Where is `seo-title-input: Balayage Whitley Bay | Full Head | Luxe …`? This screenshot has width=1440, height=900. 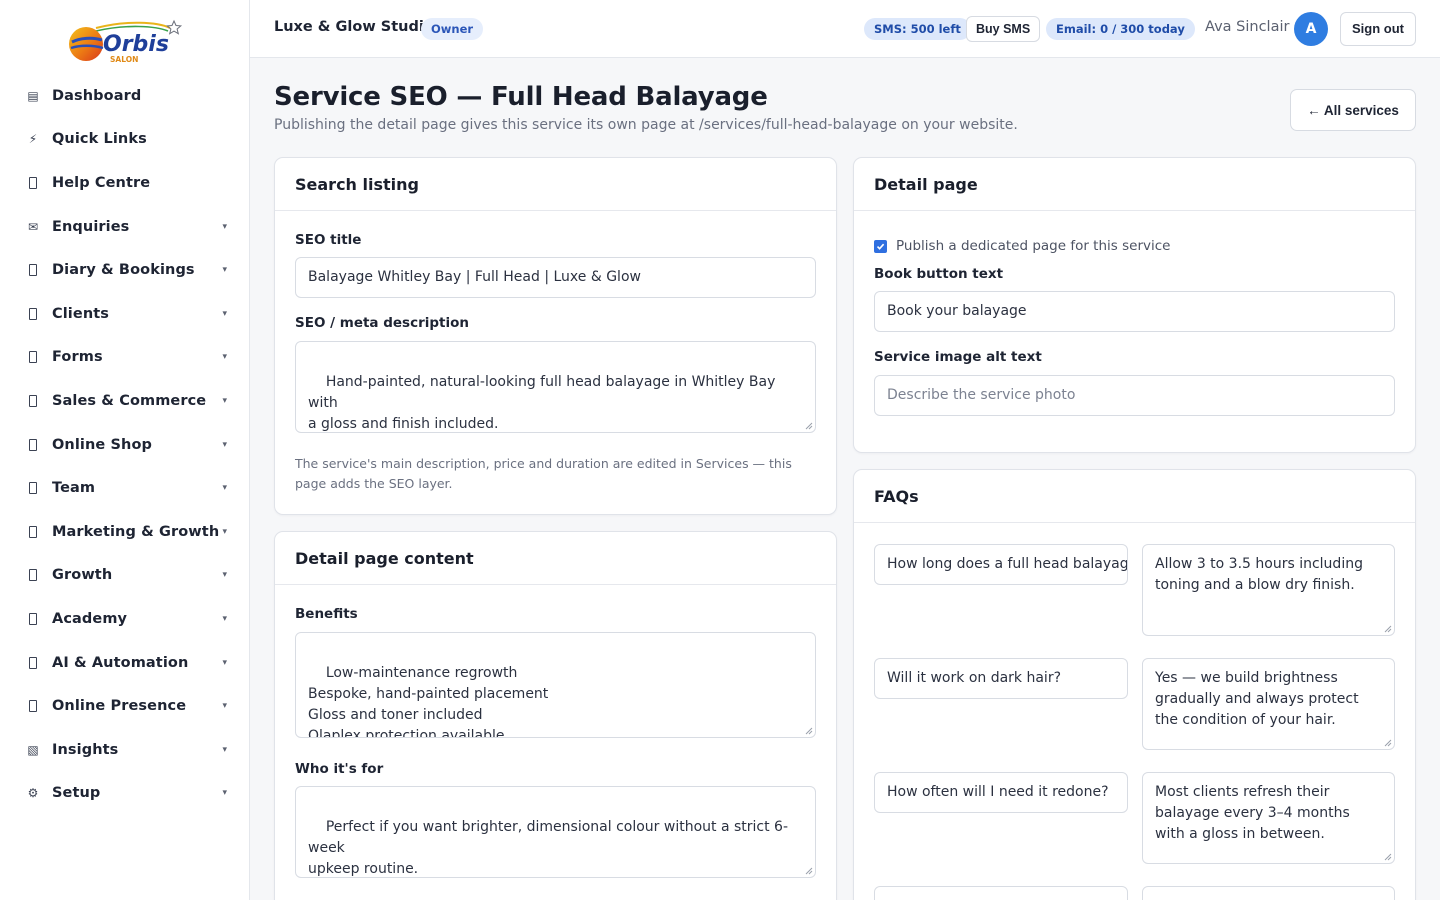 seo-title-input: Balayage Whitley Bay | Full Head | Luxe … is located at coordinates (555, 277).